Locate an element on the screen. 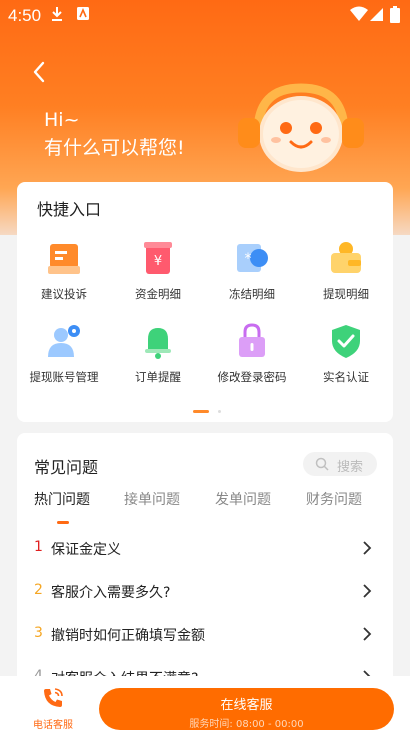  active-tab-indicator is located at coordinates (63, 522).